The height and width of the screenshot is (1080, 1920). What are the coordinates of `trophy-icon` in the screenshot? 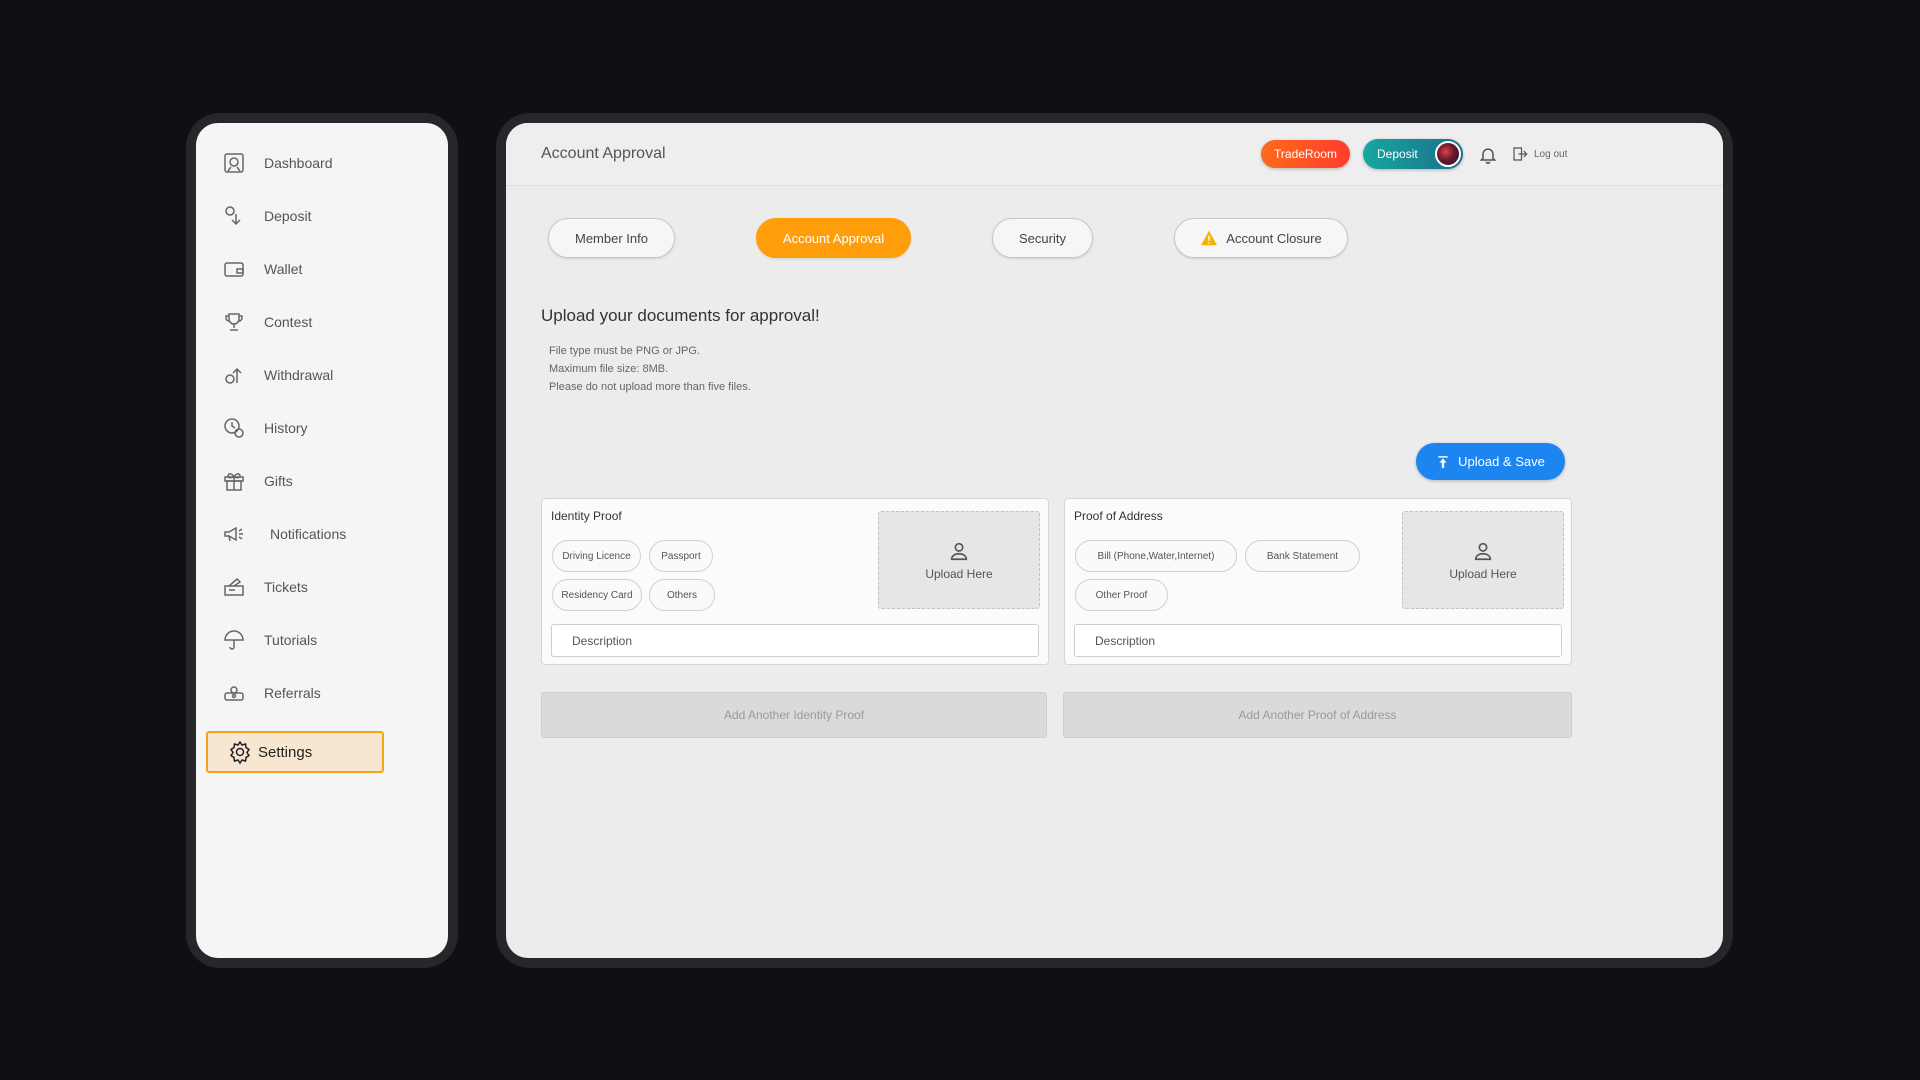 It's located at (234, 322).